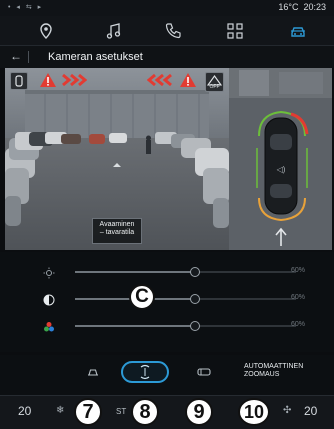 The width and height of the screenshot is (334, 429). I want to click on top-down-image: ◁), so click(280, 159).